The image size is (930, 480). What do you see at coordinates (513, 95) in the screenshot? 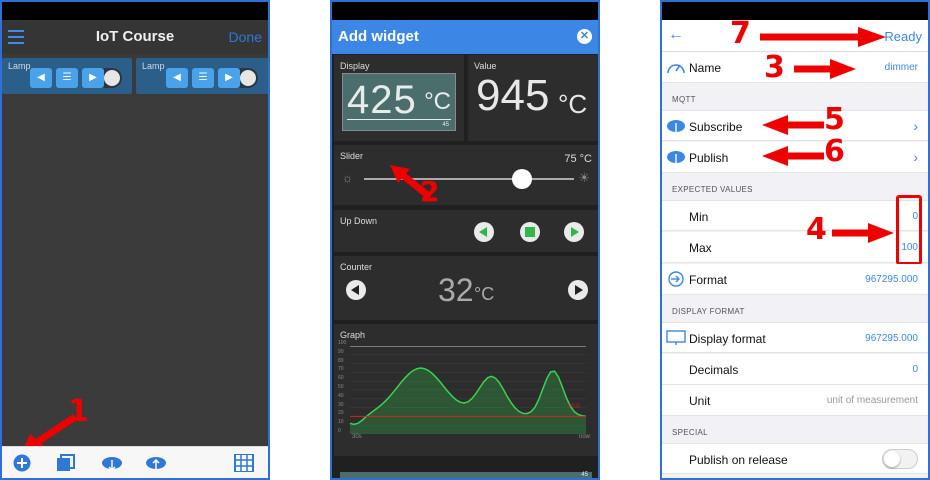
I see `value-number: 945` at bounding box center [513, 95].